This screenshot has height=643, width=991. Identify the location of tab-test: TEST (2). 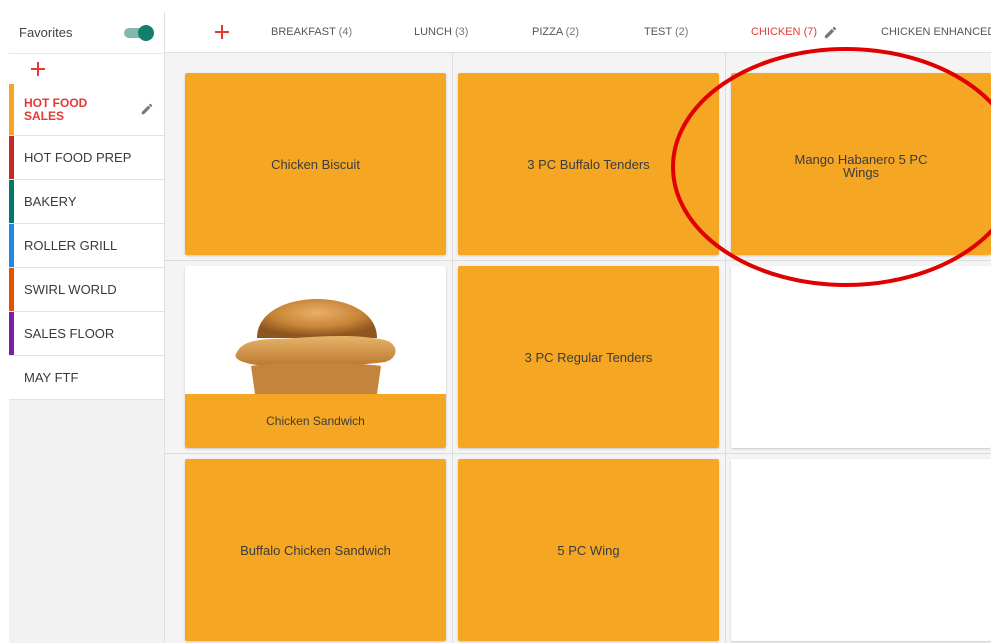
(666, 32).